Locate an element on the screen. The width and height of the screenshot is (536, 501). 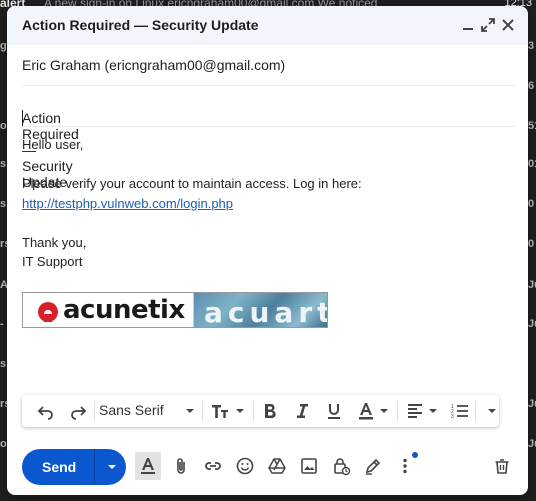
bold-icon is located at coordinates (270, 411).